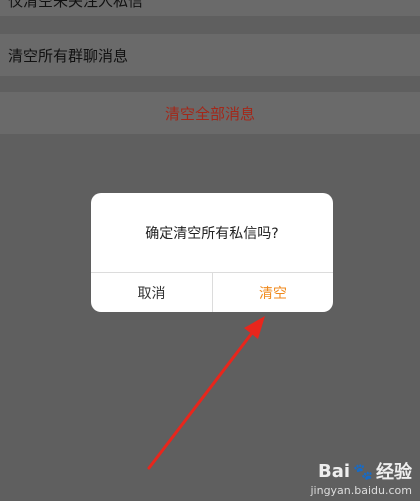 Image resolution: width=420 pixels, height=501 pixels. Describe the element at coordinates (394, 472) in the screenshot. I see `watermark-brand-right: 经验` at that location.